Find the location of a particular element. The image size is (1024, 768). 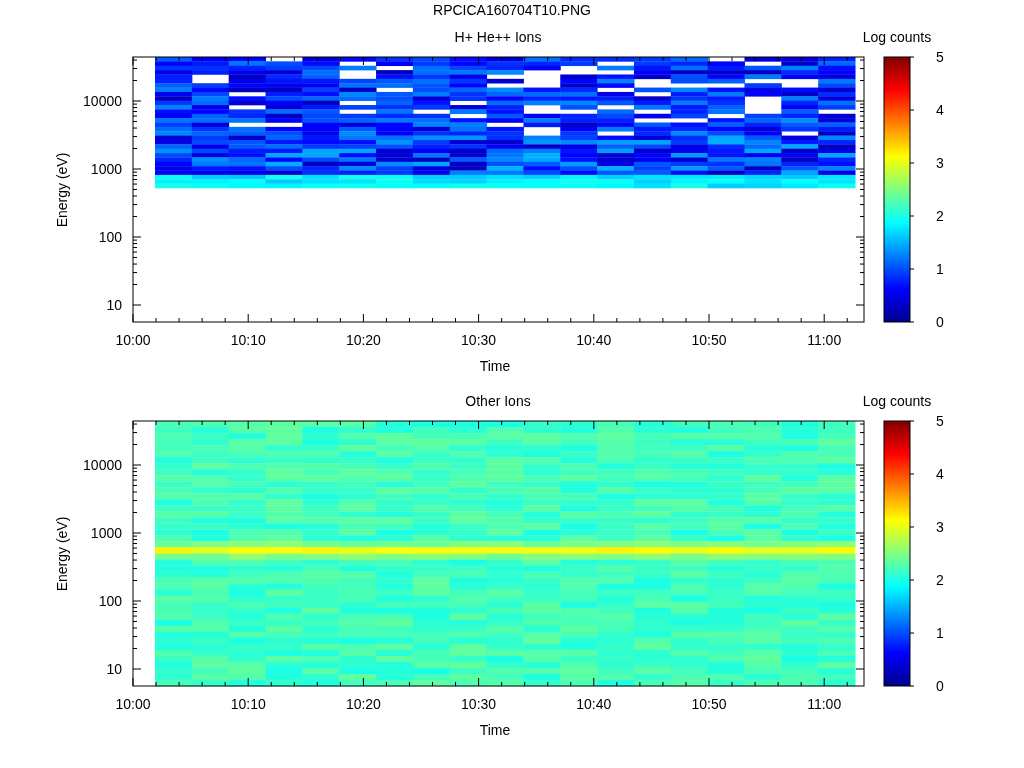

panel-title: Other Ions is located at coordinates (498, 401).